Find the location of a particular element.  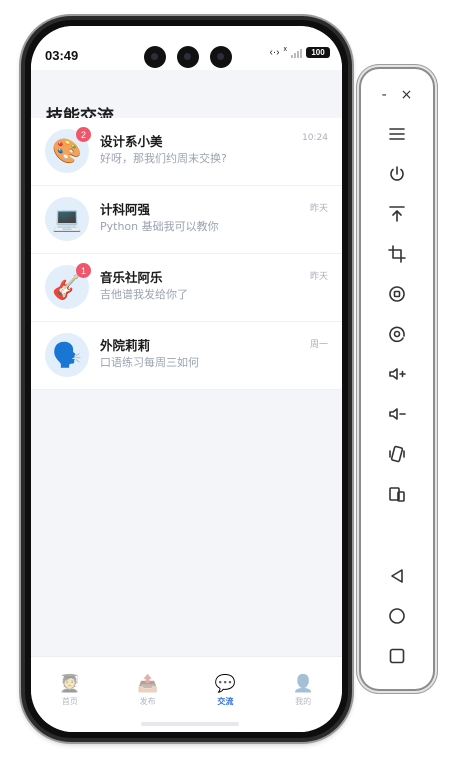

home-indicator is located at coordinates (190, 724).